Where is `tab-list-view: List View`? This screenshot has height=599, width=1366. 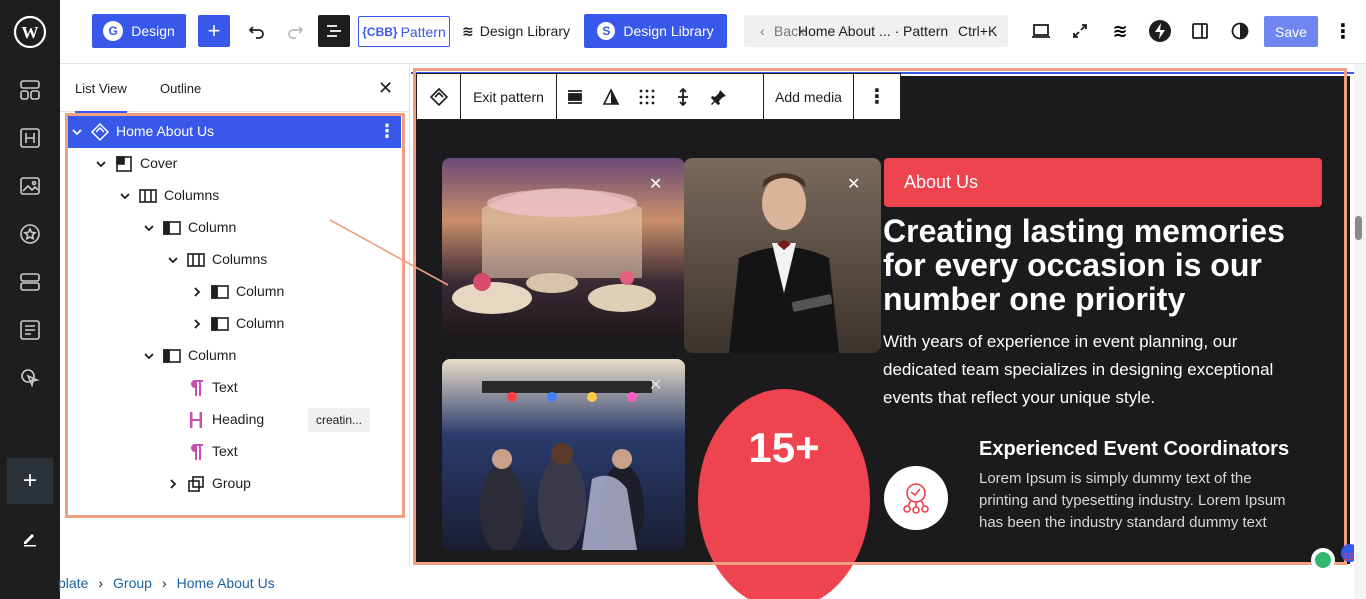 tab-list-view: List View is located at coordinates (101, 88).